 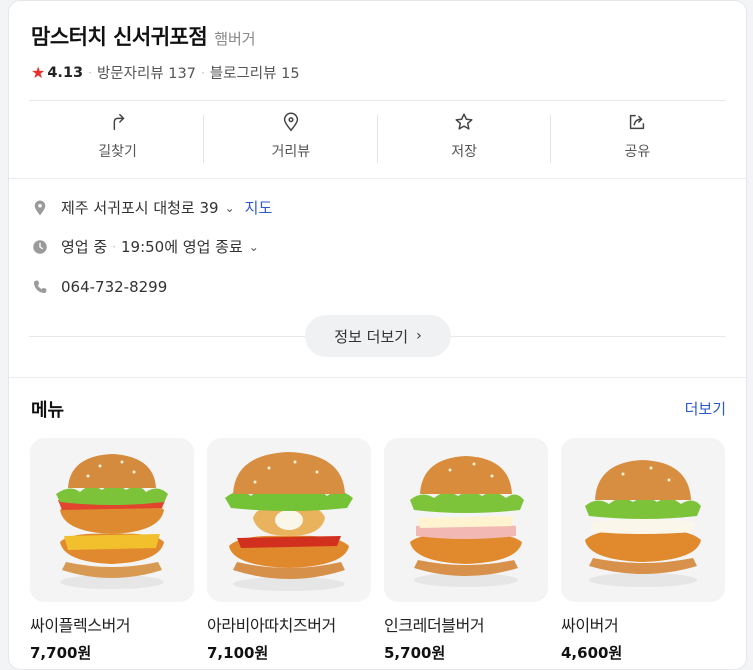 What do you see at coordinates (464, 152) in the screenshot?
I see `save-label: 저장` at bounding box center [464, 152].